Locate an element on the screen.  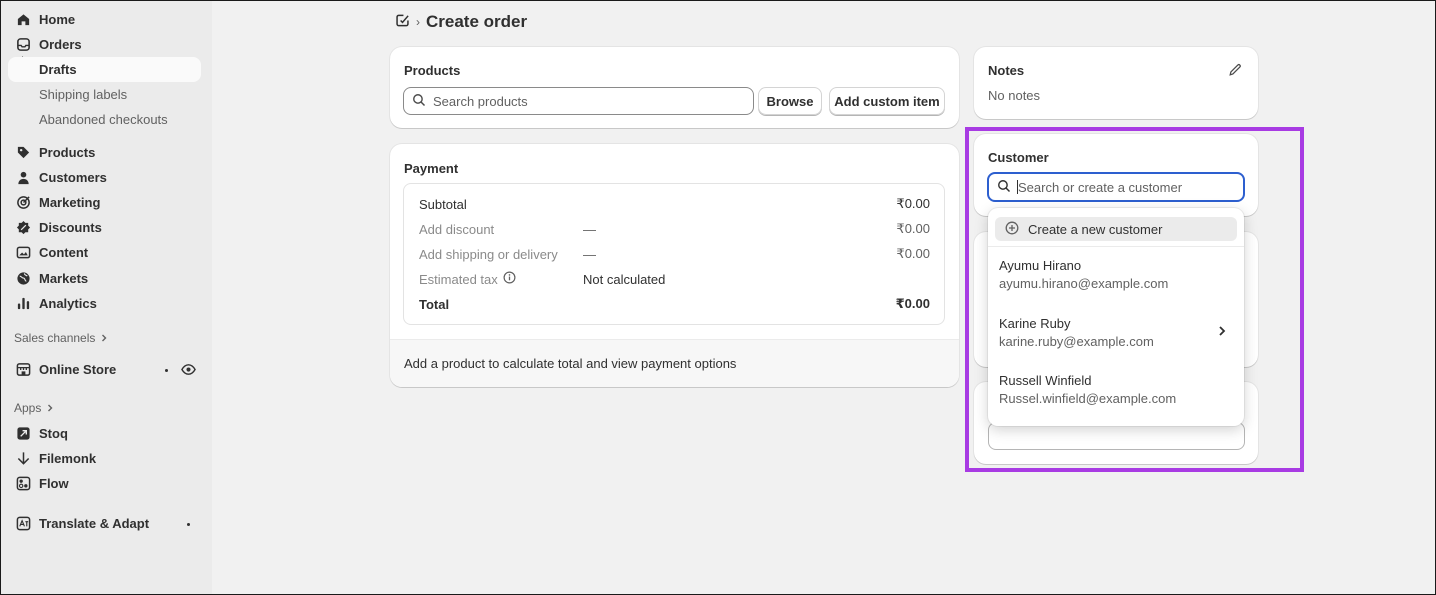
sidebar-item-shipping-labels: Shipping labels is located at coordinates (104, 94).